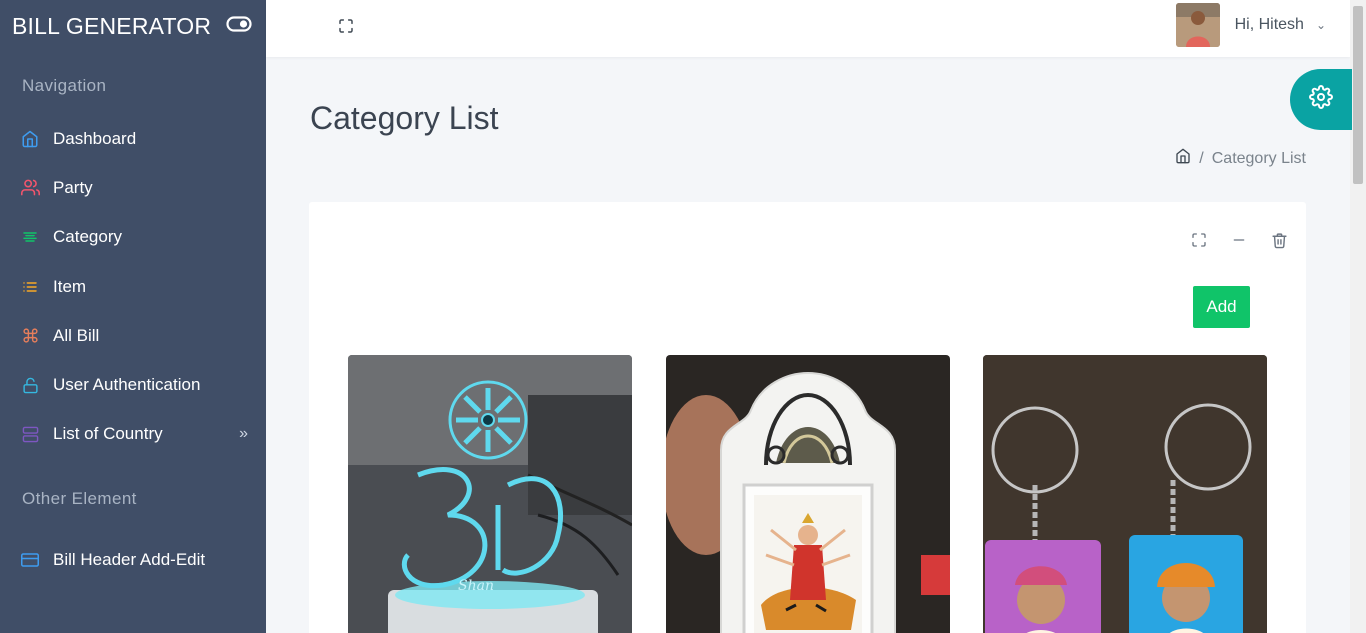  I want to click on gear-icon, so click(1321, 99).